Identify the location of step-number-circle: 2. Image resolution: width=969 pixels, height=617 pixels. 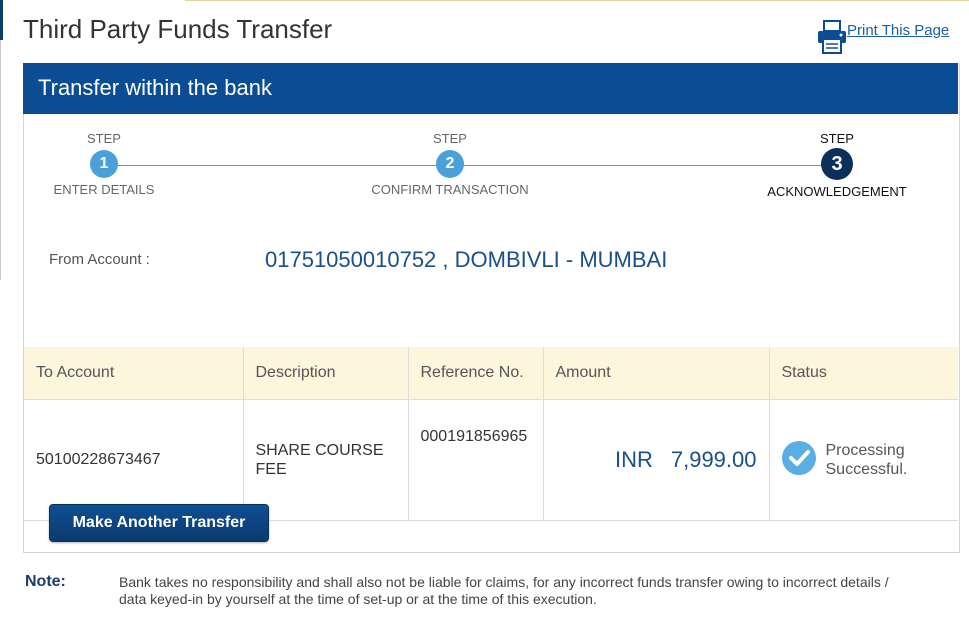
(450, 164).